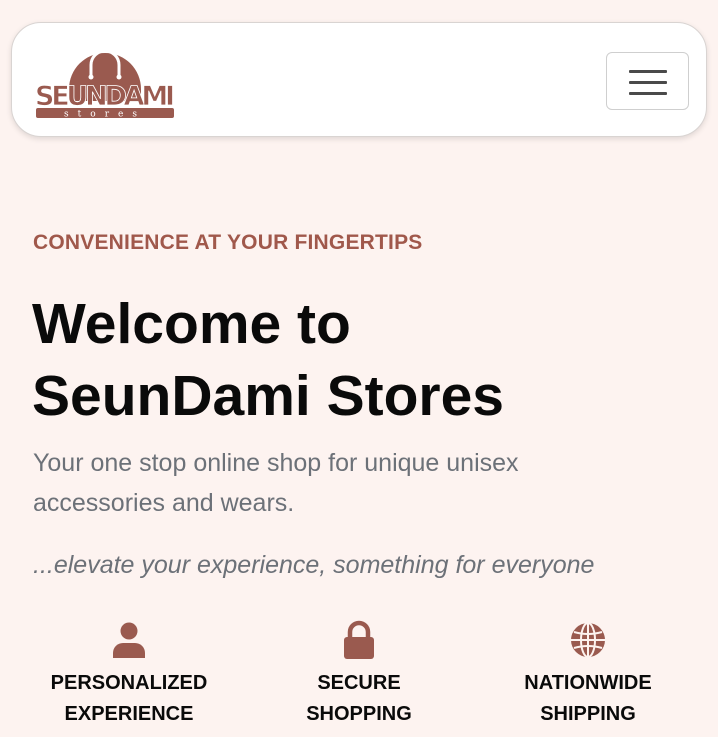 The image size is (718, 737). Describe the element at coordinates (129, 698) in the screenshot. I see `feature-label: PERSONALIZED EXPERIENCE` at that location.